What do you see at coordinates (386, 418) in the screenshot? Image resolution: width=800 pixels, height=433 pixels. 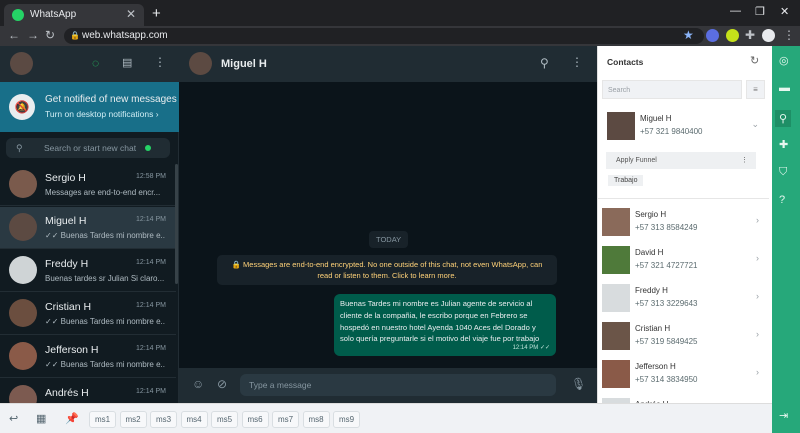 I see `quick-reply-bar: ↩ ▦ 📌 ms1 ms2 ms3 ms4 ms5 ms6 ms7 ms8 ms9` at bounding box center [386, 418].